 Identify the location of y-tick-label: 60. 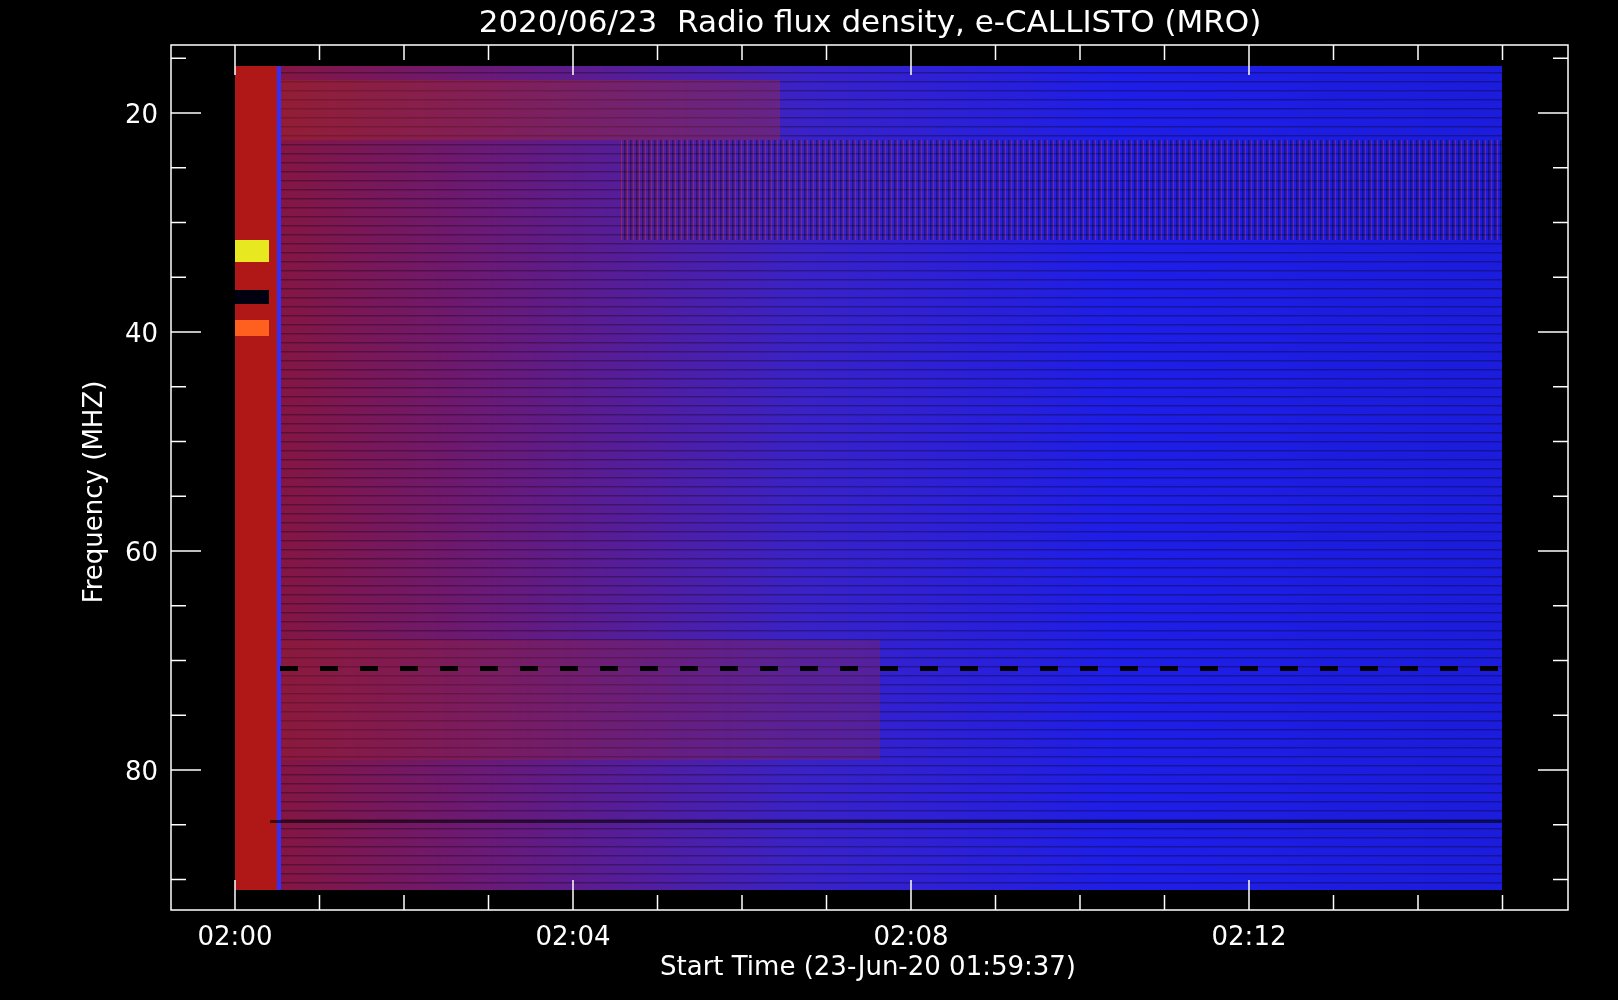
(141, 552).